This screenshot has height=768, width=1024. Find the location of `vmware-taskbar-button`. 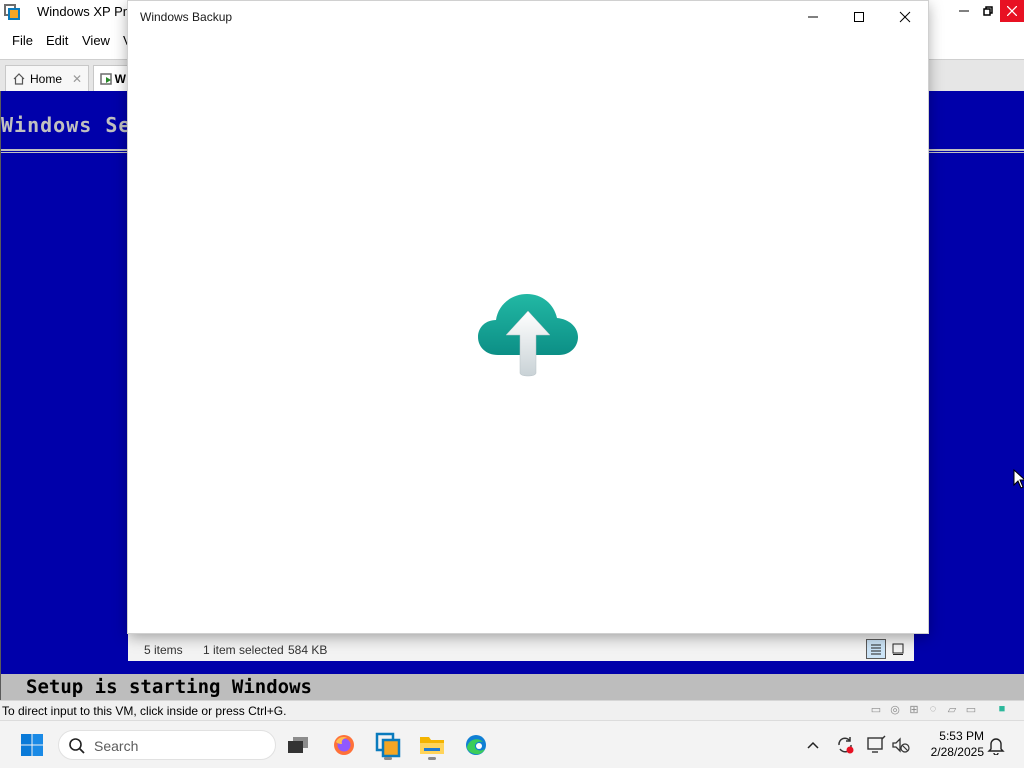

vmware-taskbar-button is located at coordinates (388, 745).